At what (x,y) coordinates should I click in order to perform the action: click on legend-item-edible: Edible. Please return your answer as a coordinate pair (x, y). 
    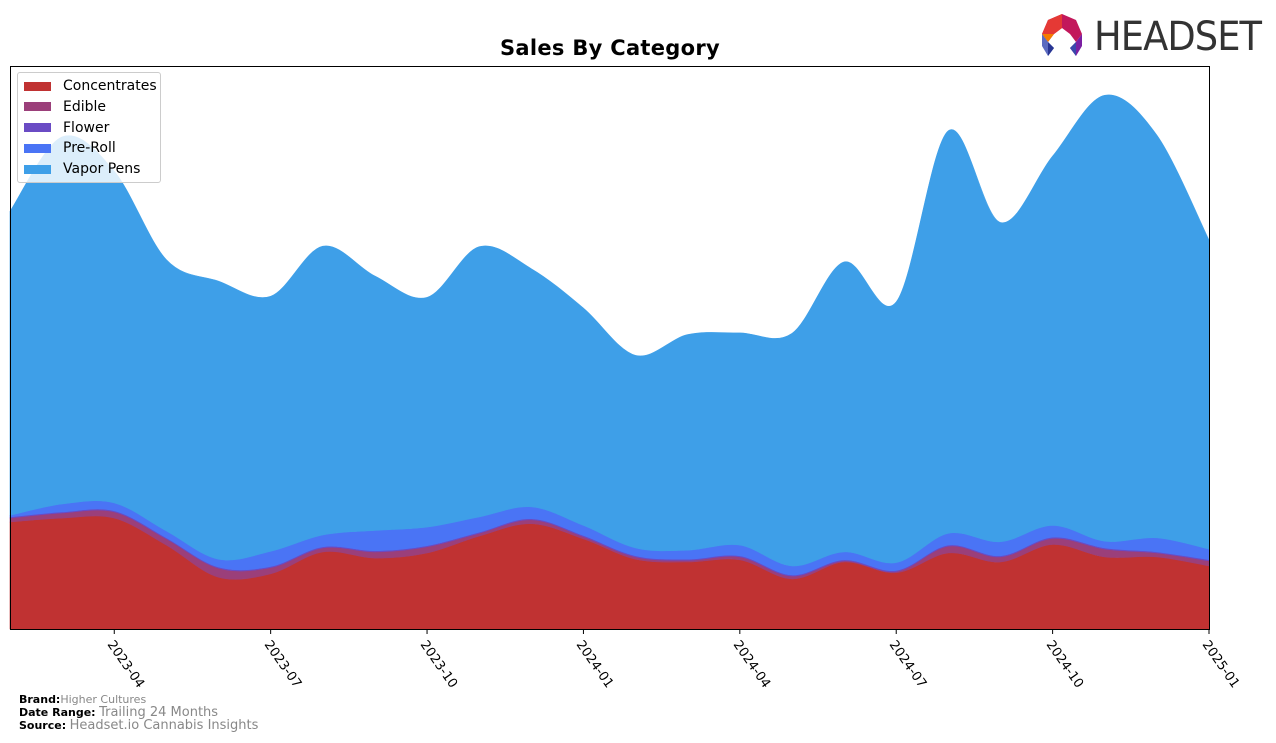
    Looking at the image, I should click on (65, 107).